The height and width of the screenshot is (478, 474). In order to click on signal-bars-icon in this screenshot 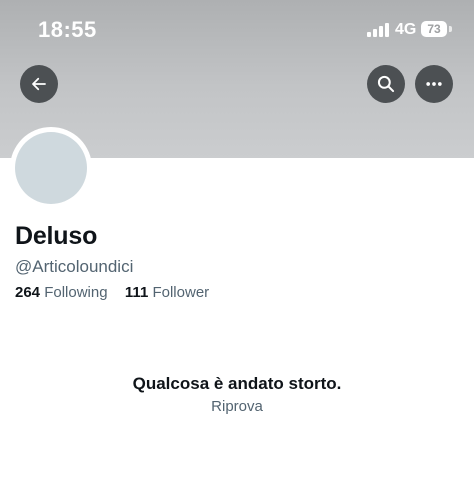, I will do `click(378, 30)`.